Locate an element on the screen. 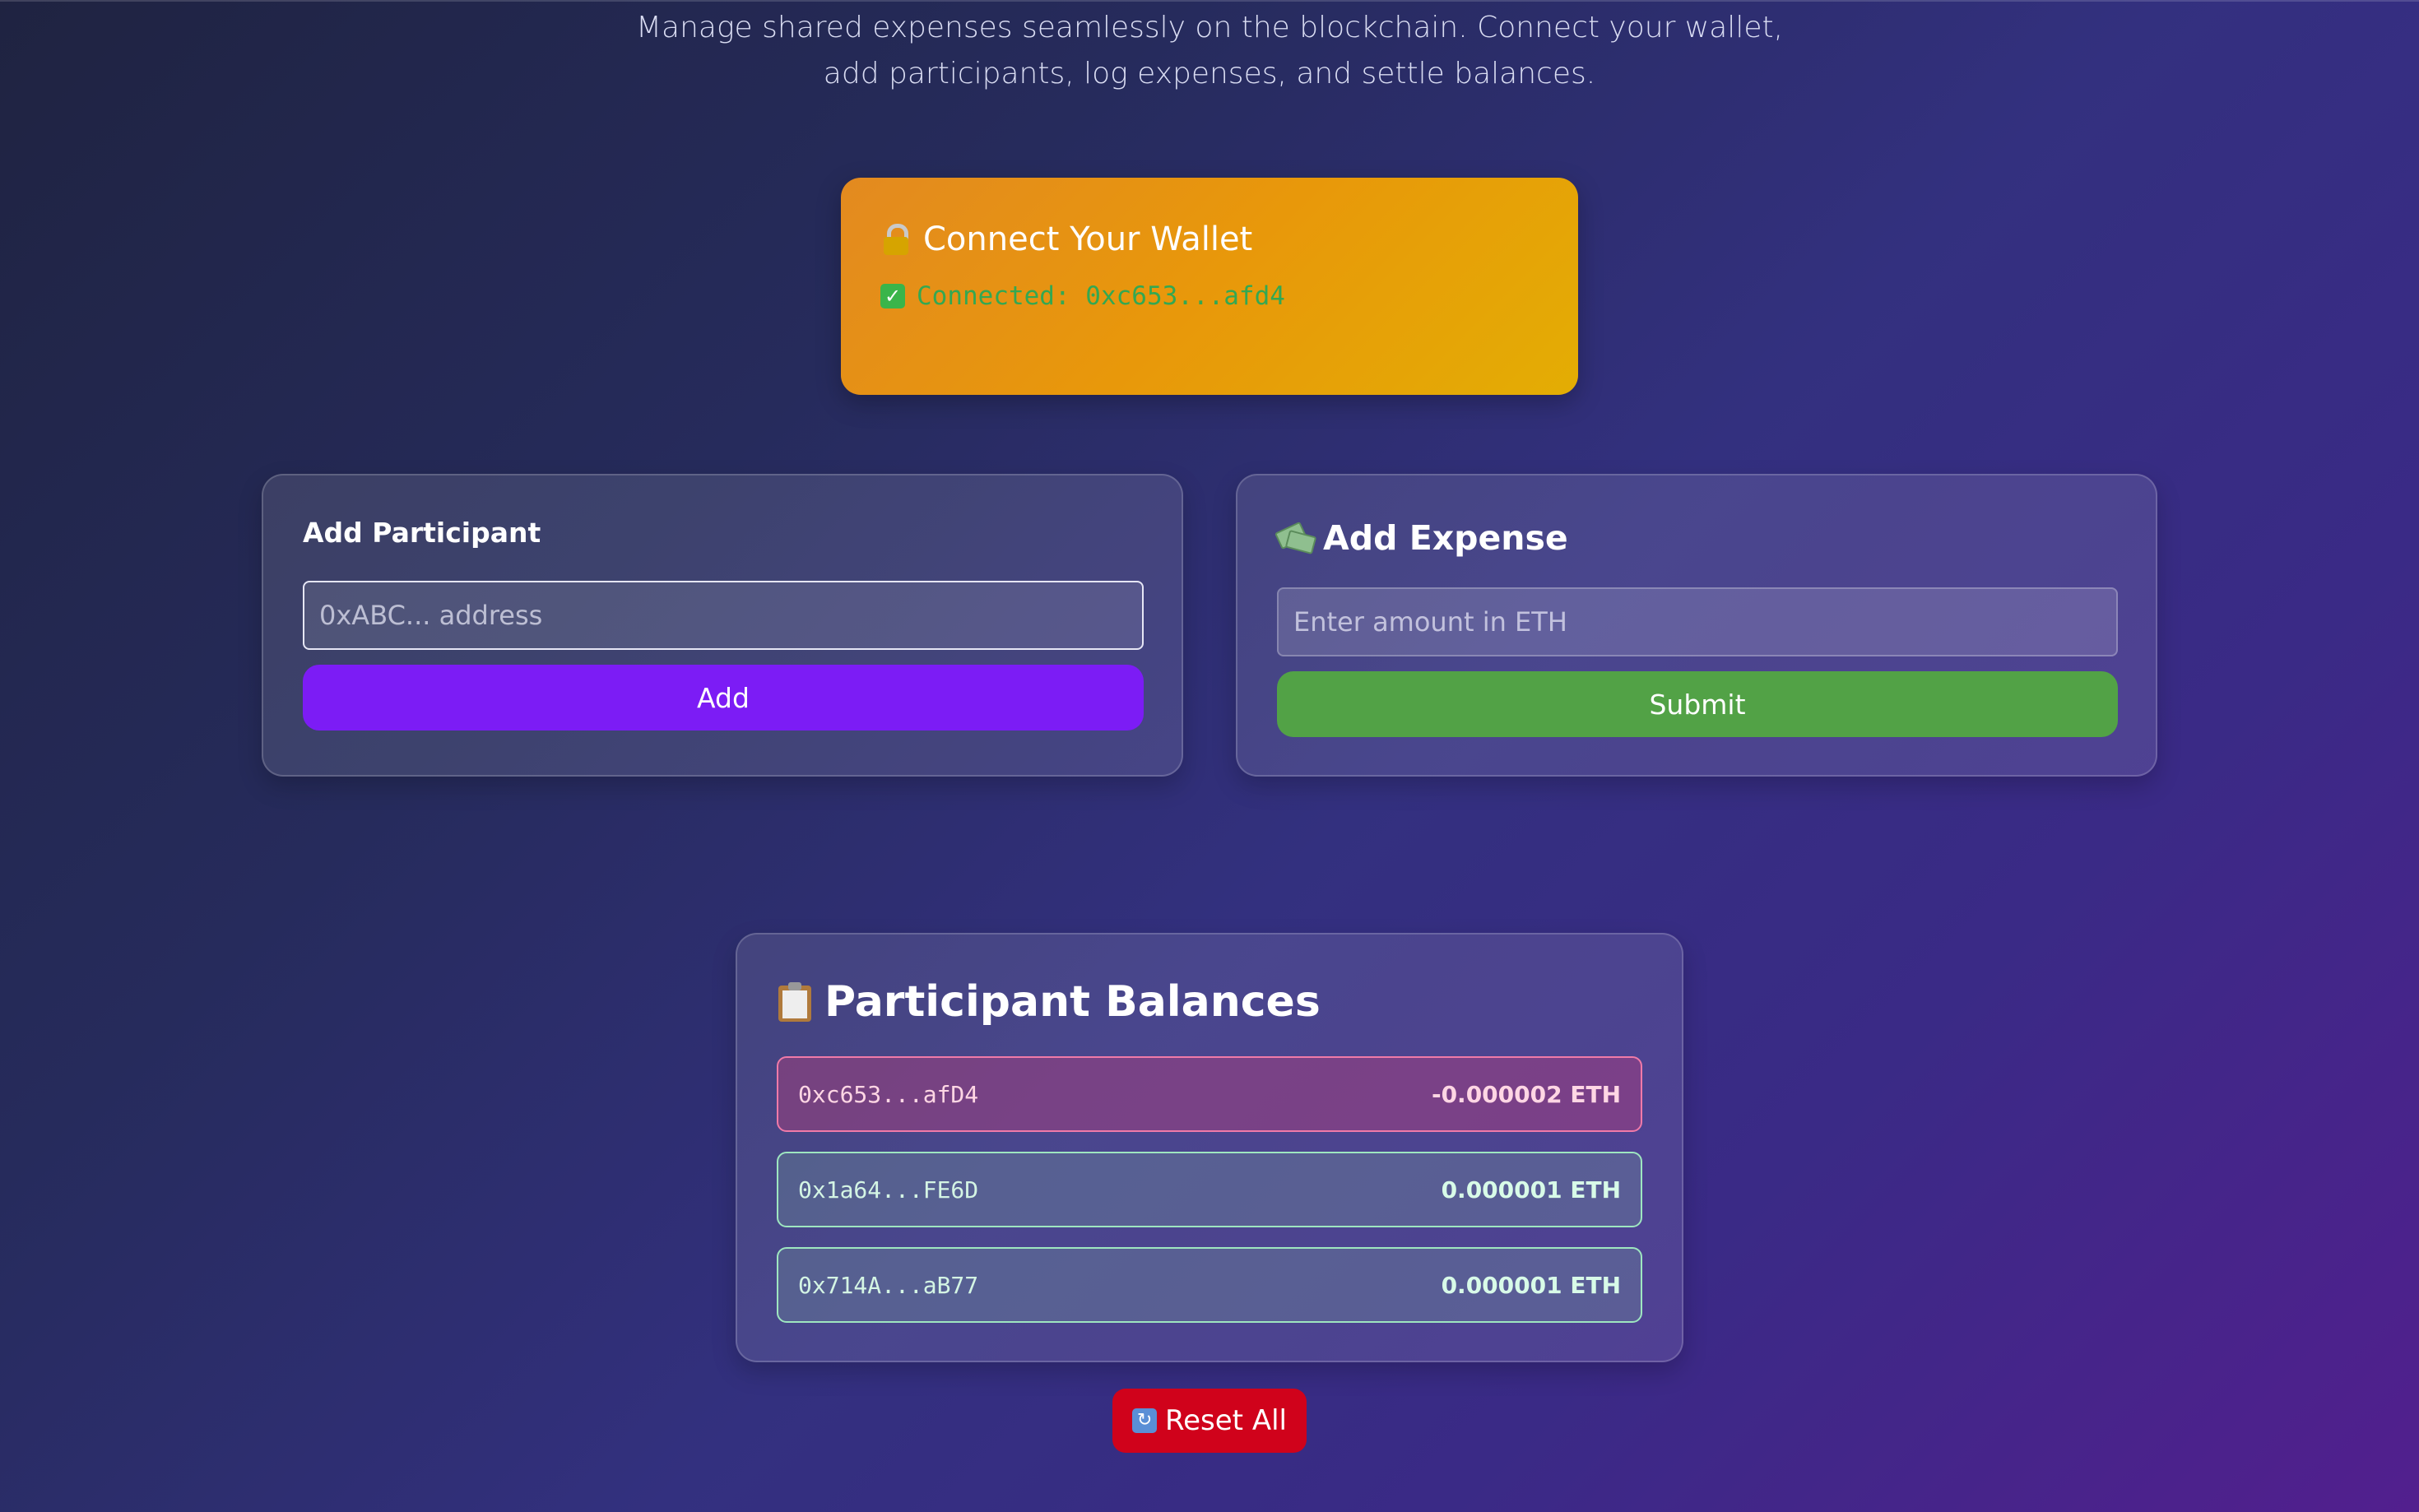  balance-amount: -0.000002 ETH is located at coordinates (1526, 1094).